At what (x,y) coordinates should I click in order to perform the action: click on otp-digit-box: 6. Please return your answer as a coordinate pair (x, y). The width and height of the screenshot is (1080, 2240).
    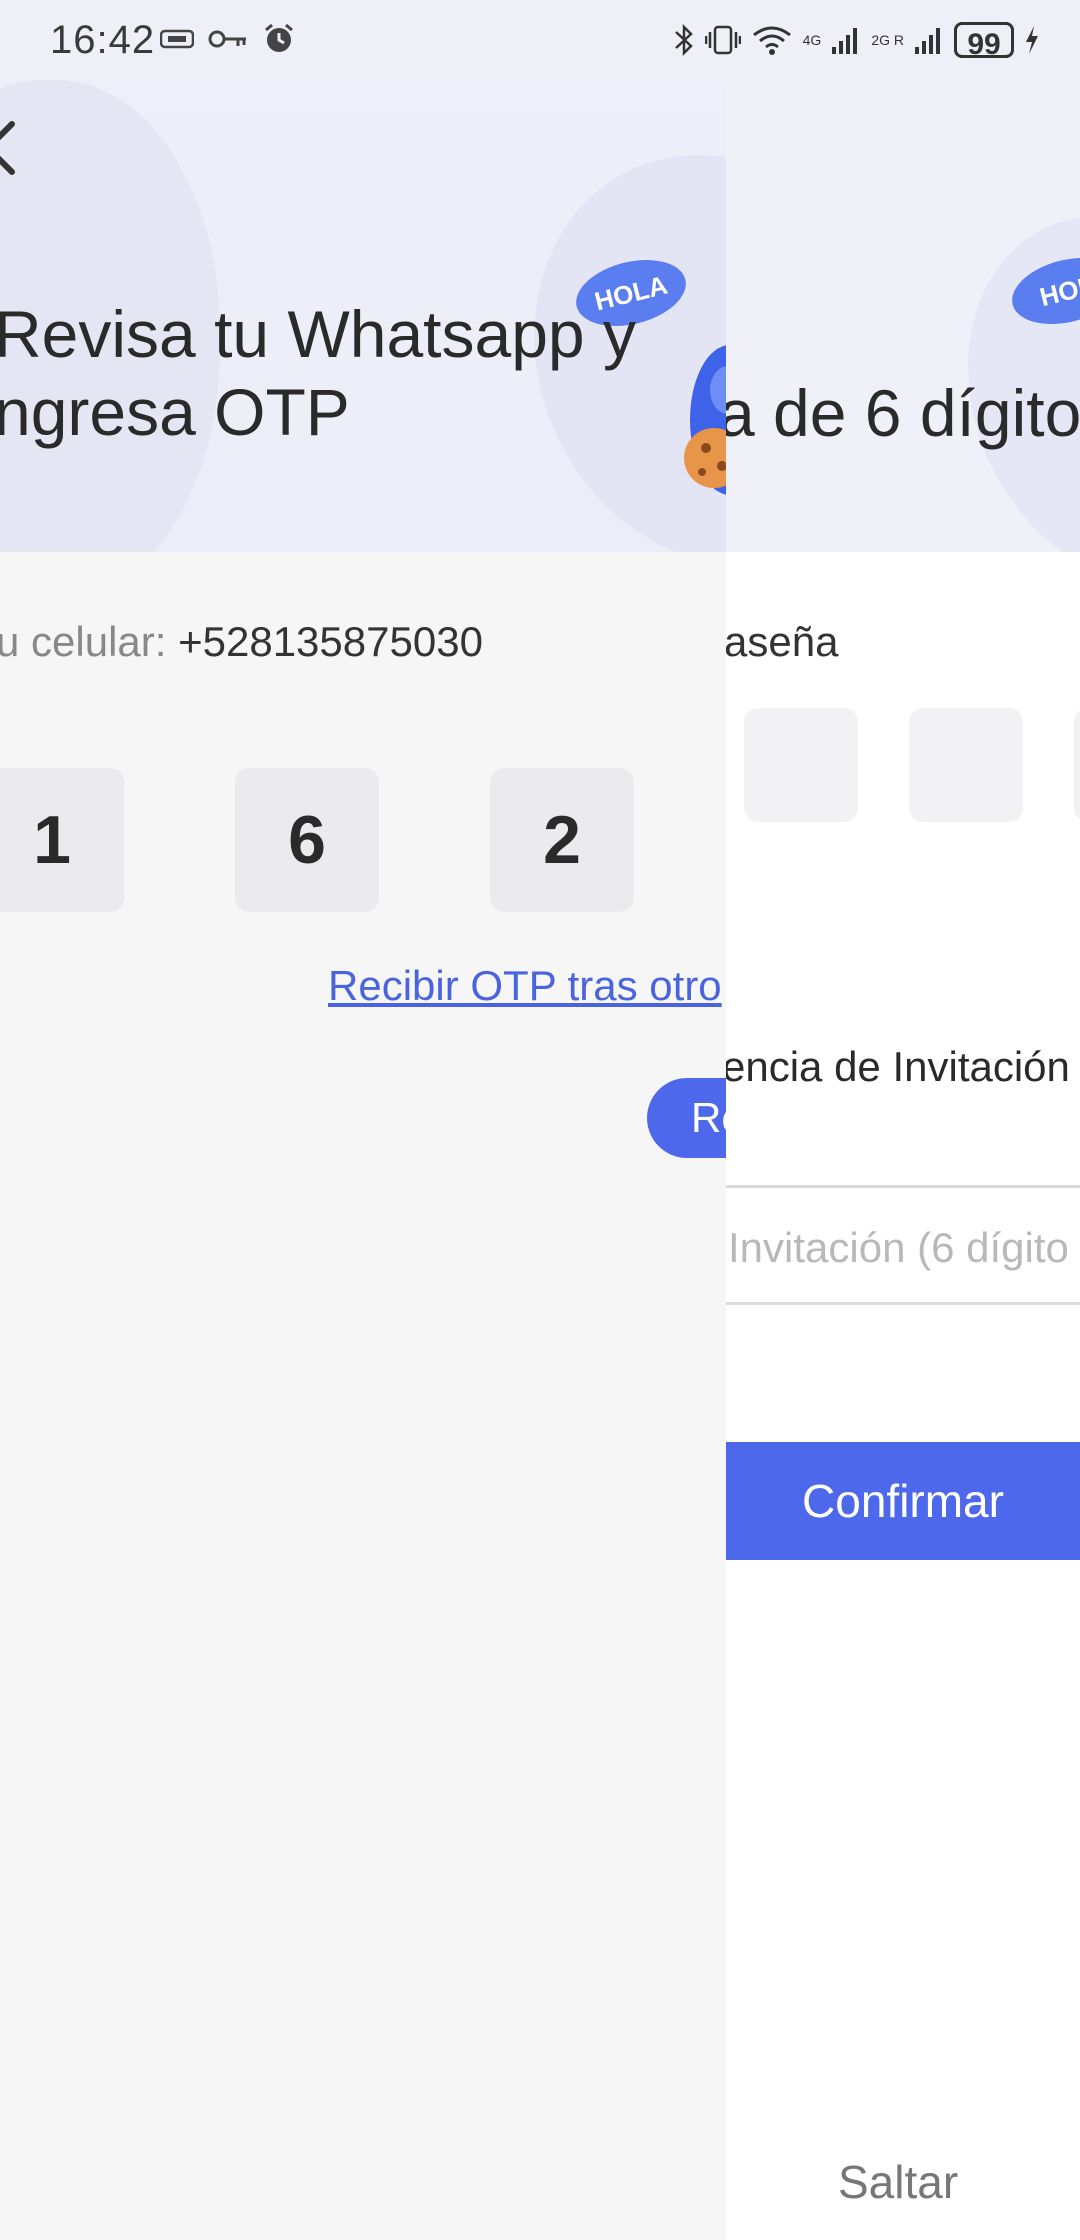
    Looking at the image, I should click on (307, 840).